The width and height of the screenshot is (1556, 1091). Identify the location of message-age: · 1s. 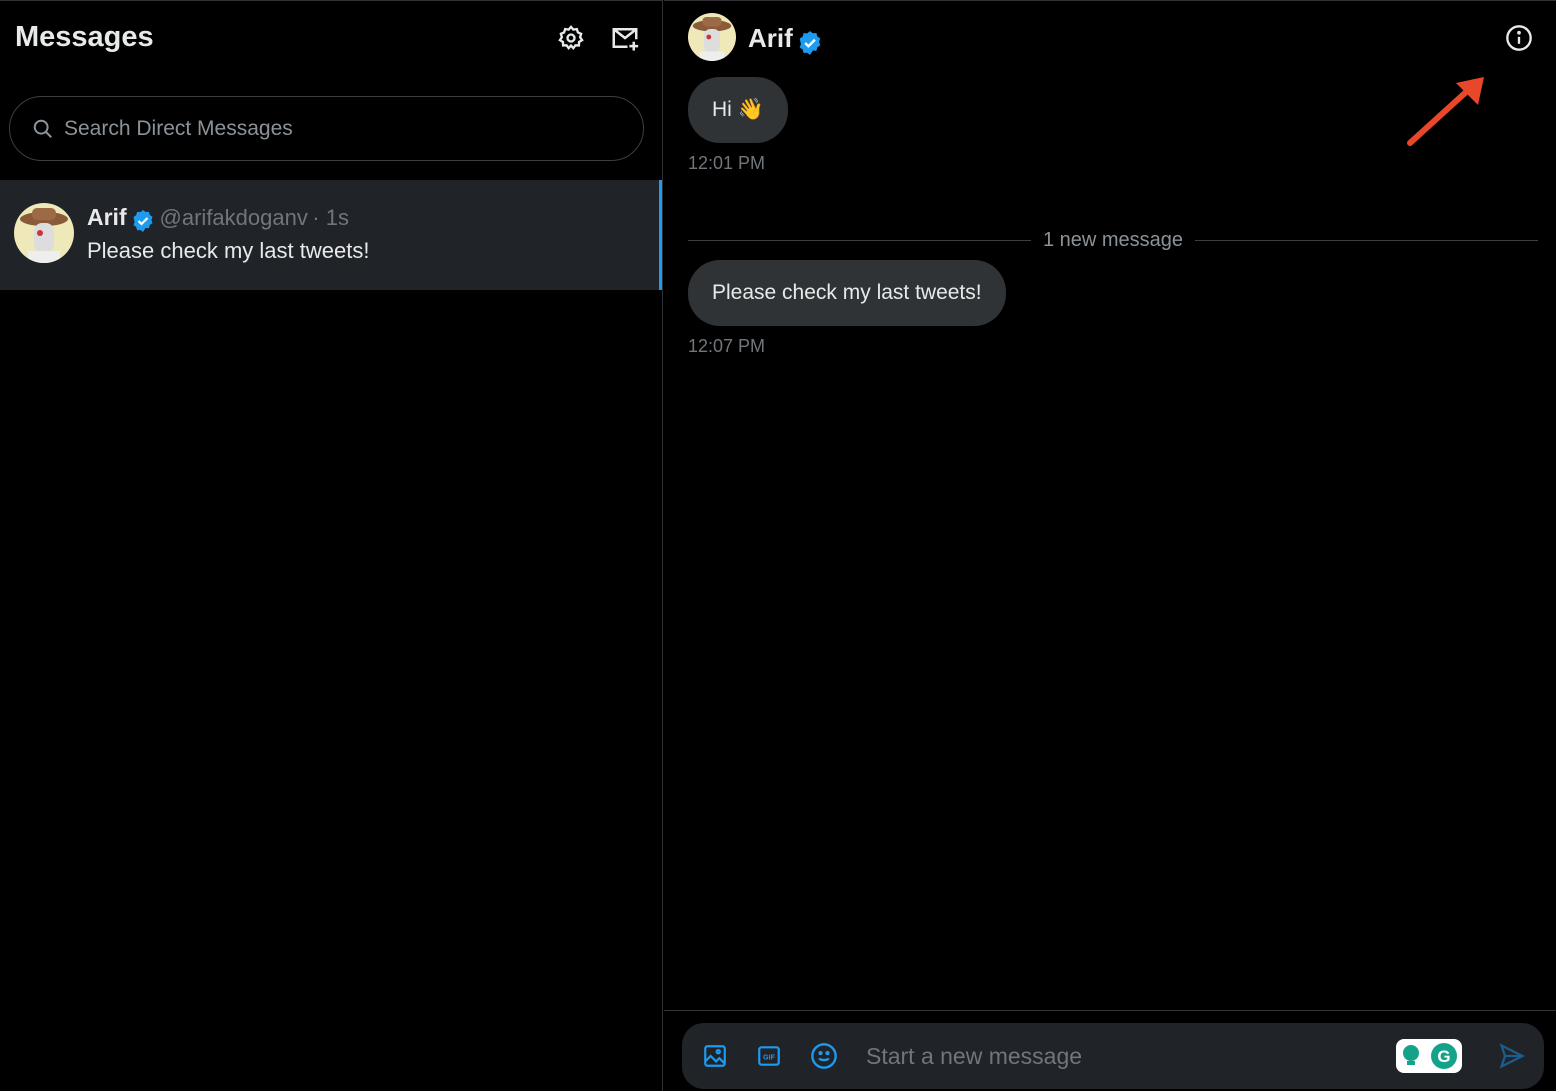
(330, 217).